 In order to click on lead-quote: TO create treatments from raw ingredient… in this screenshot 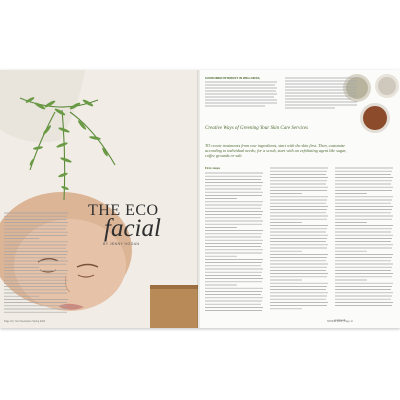, I will do `click(276, 151)`.